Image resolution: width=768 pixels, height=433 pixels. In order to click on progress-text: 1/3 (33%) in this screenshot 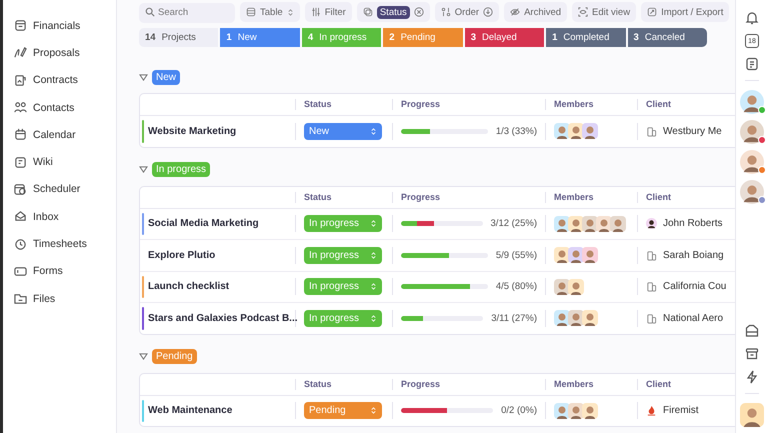, I will do `click(516, 131)`.